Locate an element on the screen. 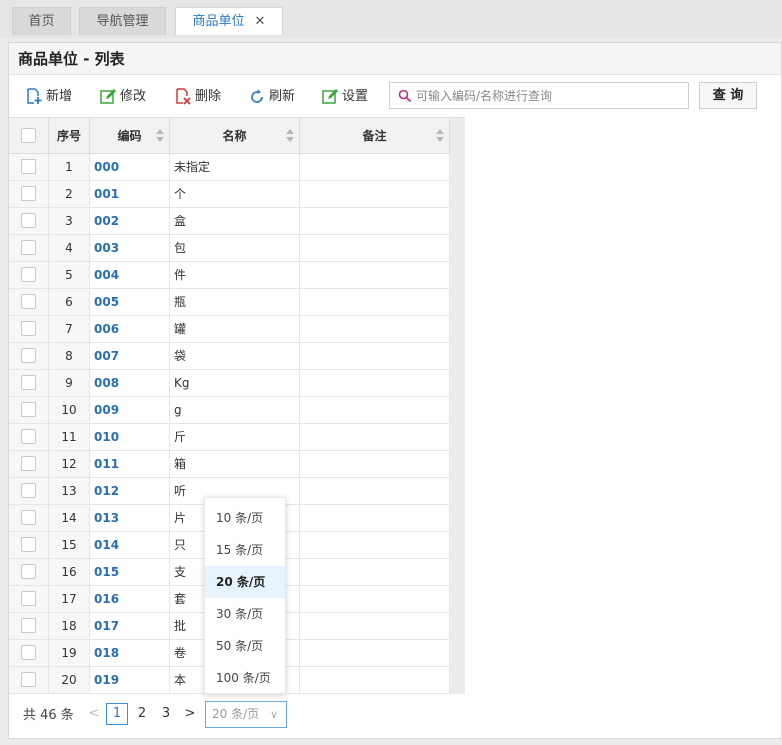 This screenshot has height=745, width=782. row-code: 013 is located at coordinates (130, 518).